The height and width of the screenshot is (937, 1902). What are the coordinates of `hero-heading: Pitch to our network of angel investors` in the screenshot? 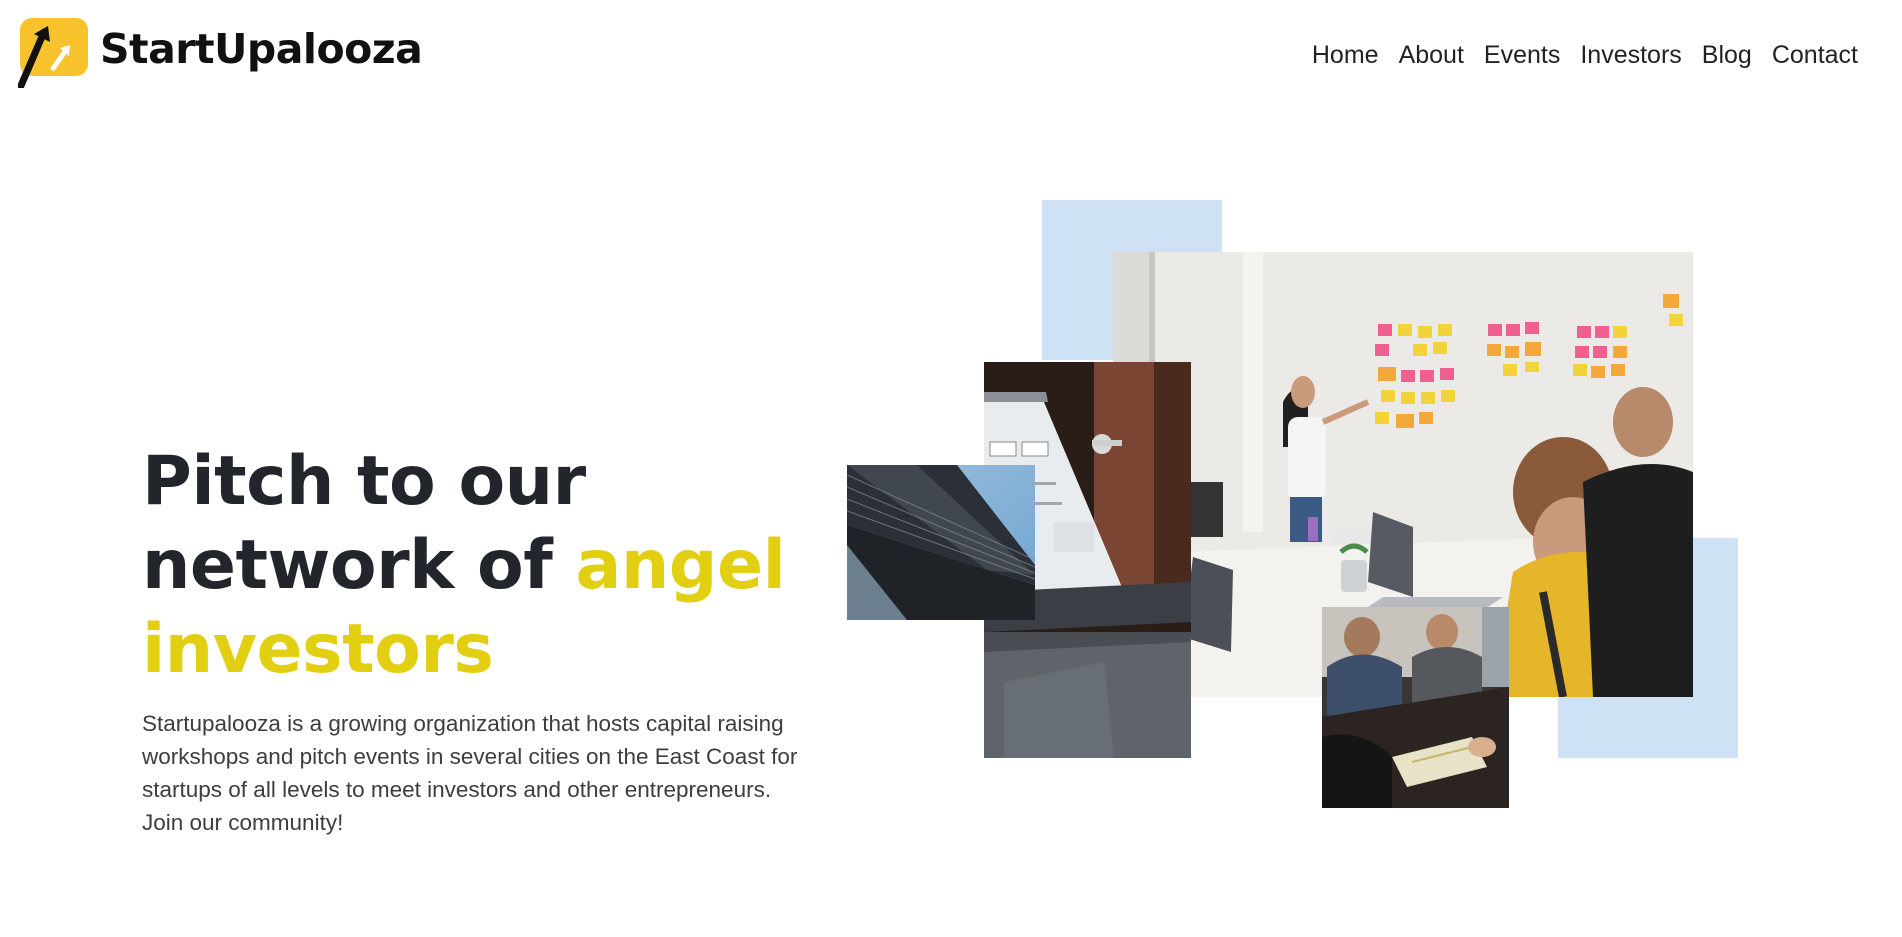 It's located at (482, 566).